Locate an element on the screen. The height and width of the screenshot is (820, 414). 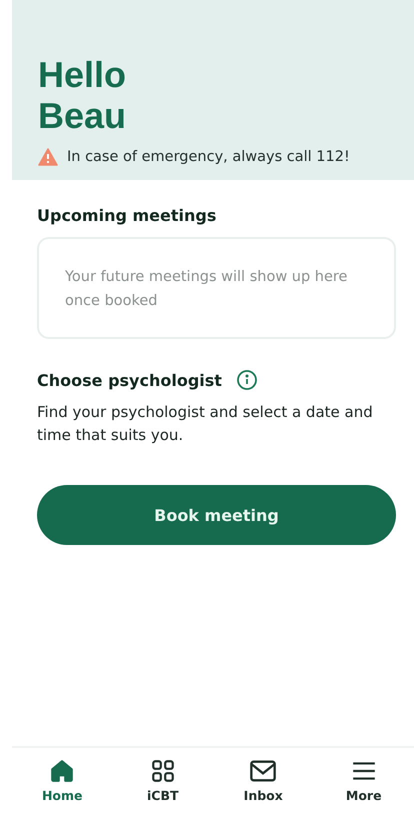
grid-icon is located at coordinates (163, 771).